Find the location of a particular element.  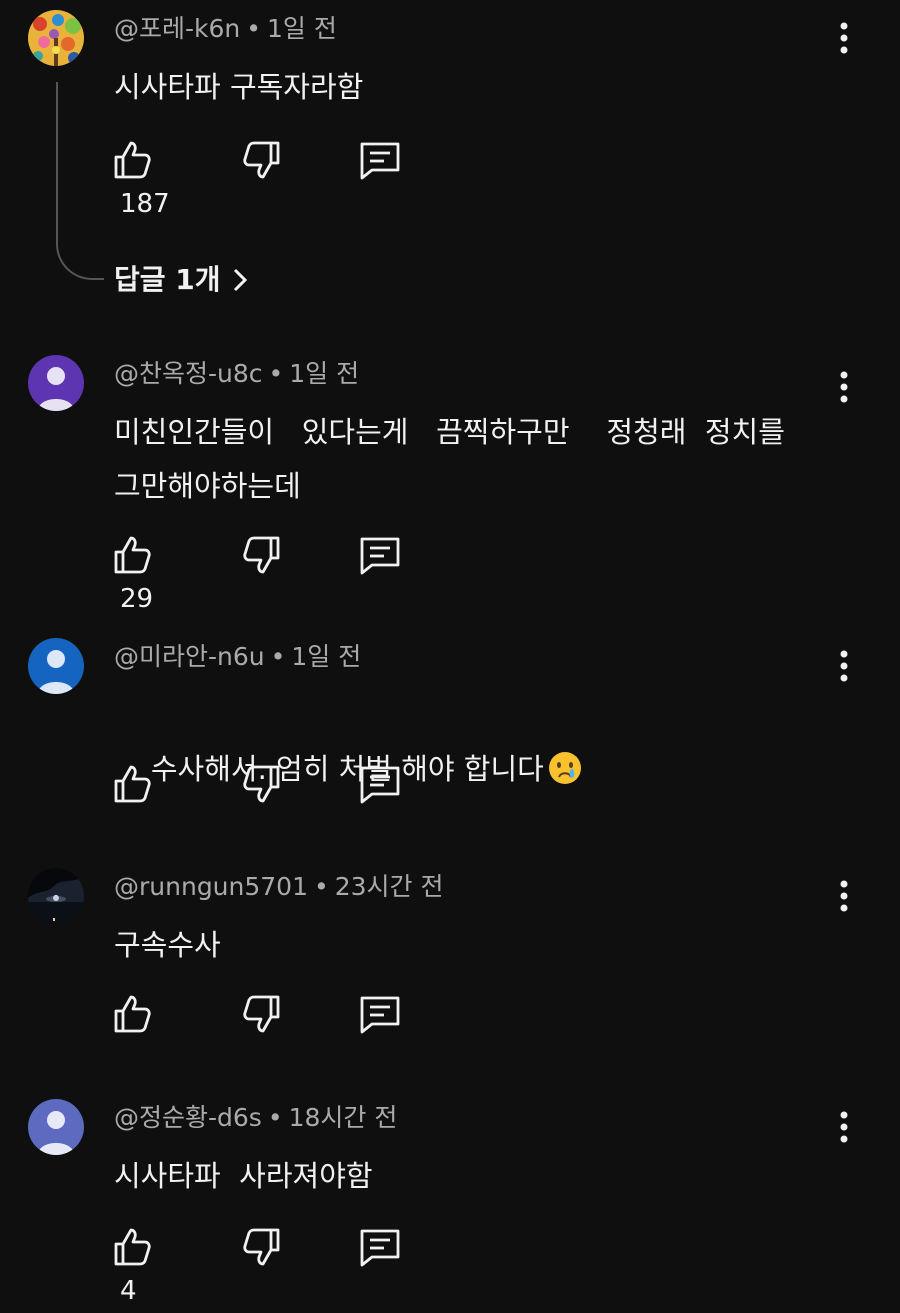

thread-connector-line is located at coordinates (80, 181).